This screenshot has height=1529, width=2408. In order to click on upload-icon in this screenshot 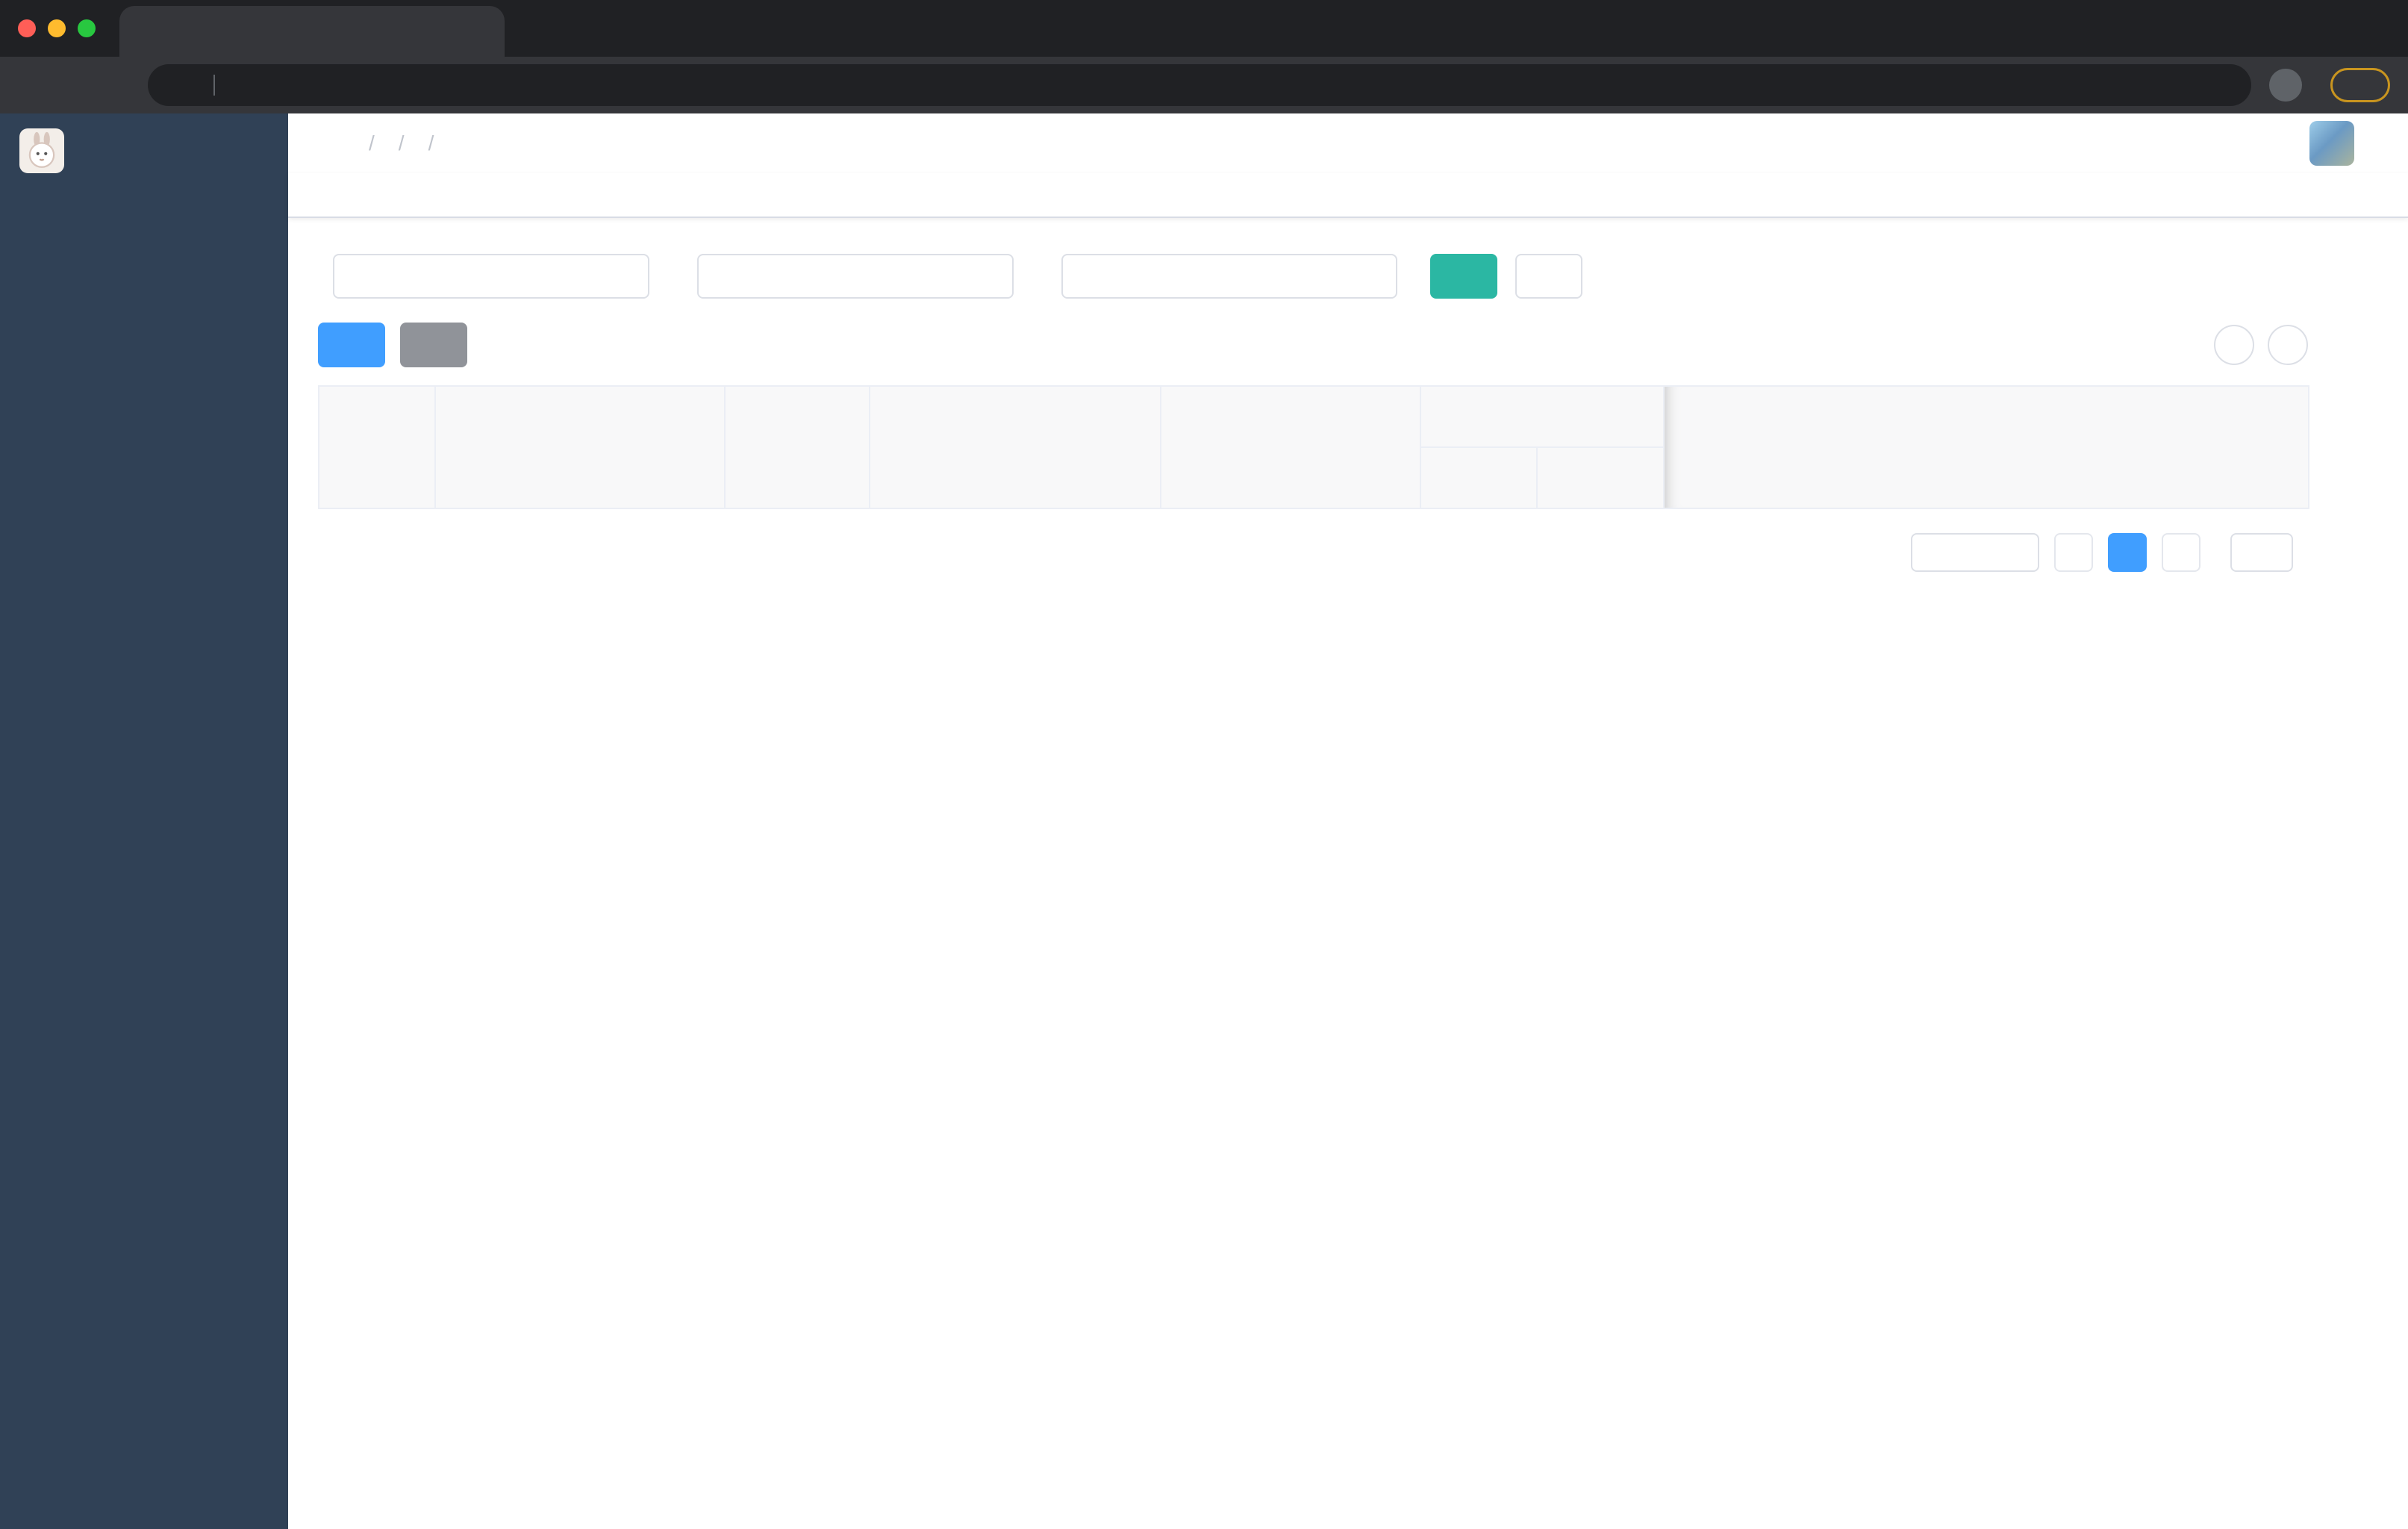, I will do `click(430, 345)`.